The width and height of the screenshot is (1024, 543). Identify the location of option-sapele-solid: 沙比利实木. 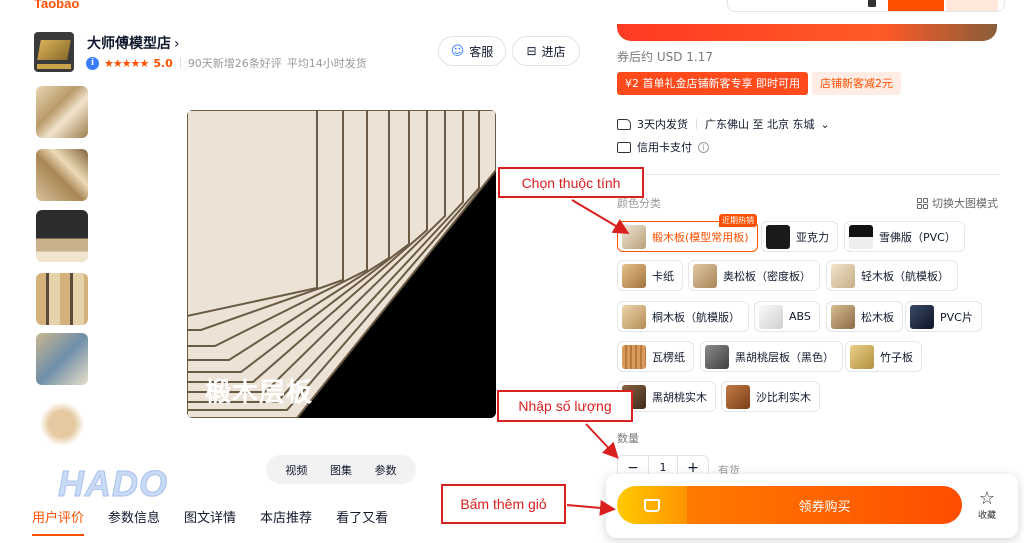
(770, 396).